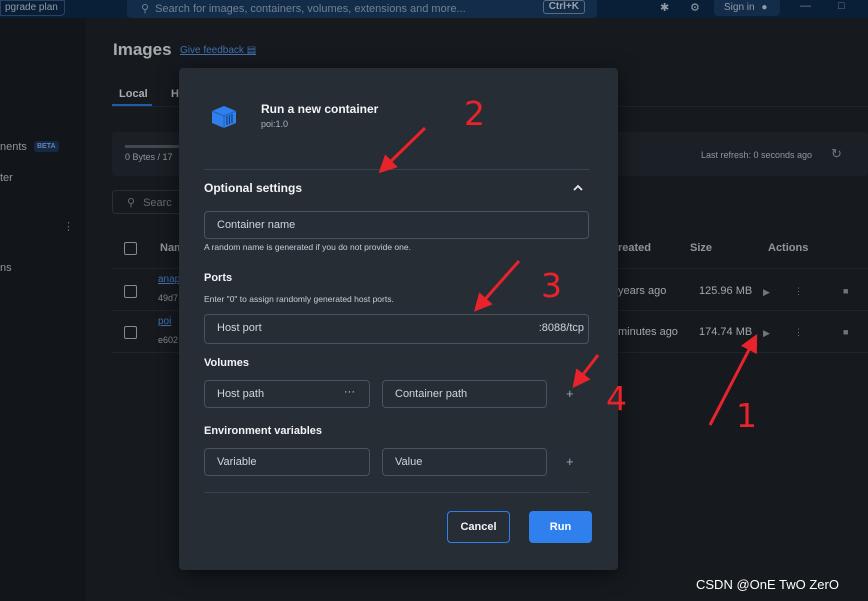 This screenshot has width=868, height=601. I want to click on container-name-field: Container name, so click(396, 225).